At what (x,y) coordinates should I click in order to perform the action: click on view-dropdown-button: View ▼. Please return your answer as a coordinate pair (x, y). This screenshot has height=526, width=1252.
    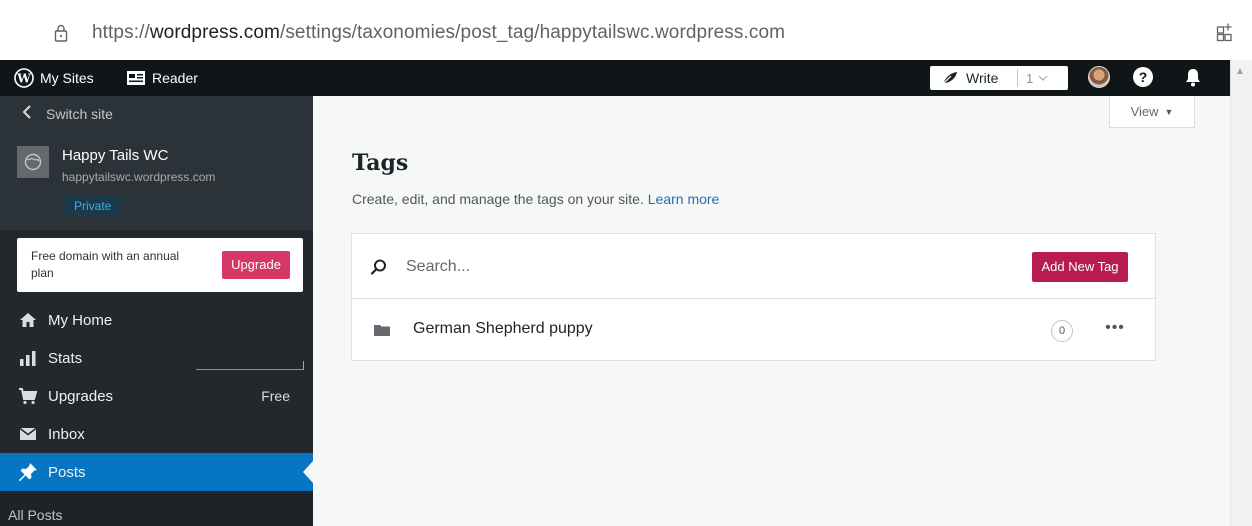
    Looking at the image, I should click on (1152, 112).